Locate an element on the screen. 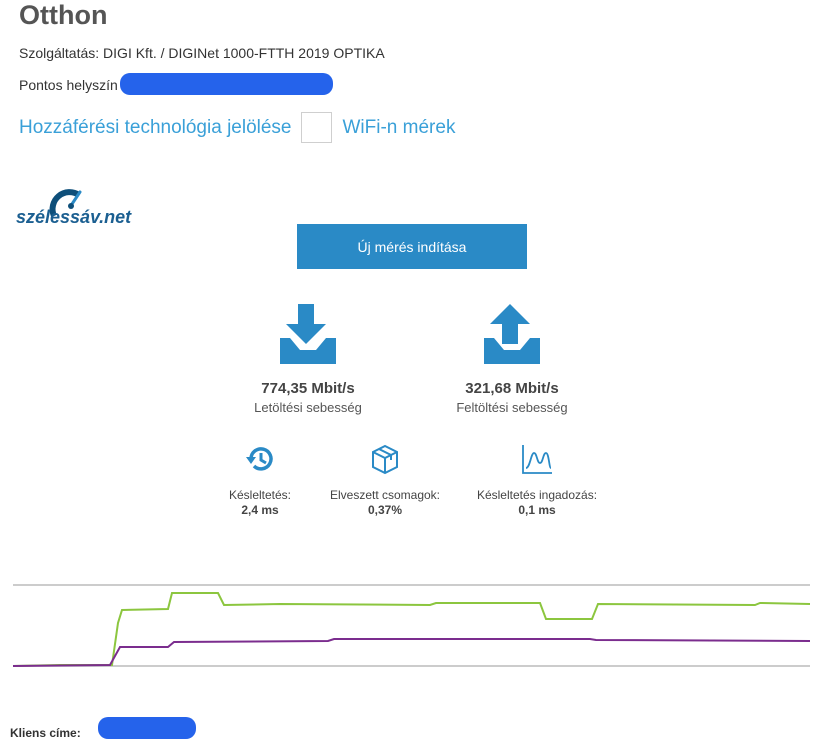 Image resolution: width=827 pixels, height=747 pixels. download-speed-value: 774,35 Mbit/s is located at coordinates (308, 388).